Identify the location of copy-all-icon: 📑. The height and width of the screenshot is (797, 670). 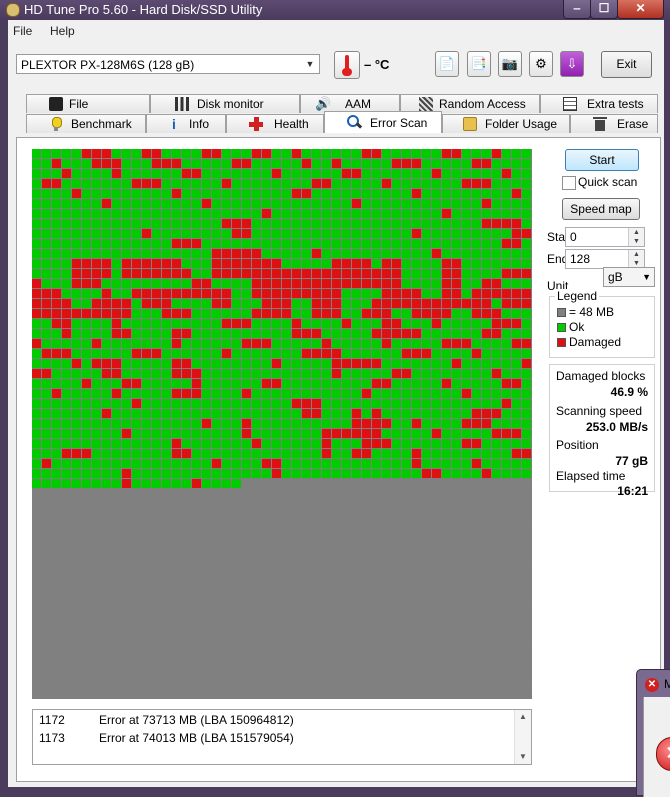
(479, 64).